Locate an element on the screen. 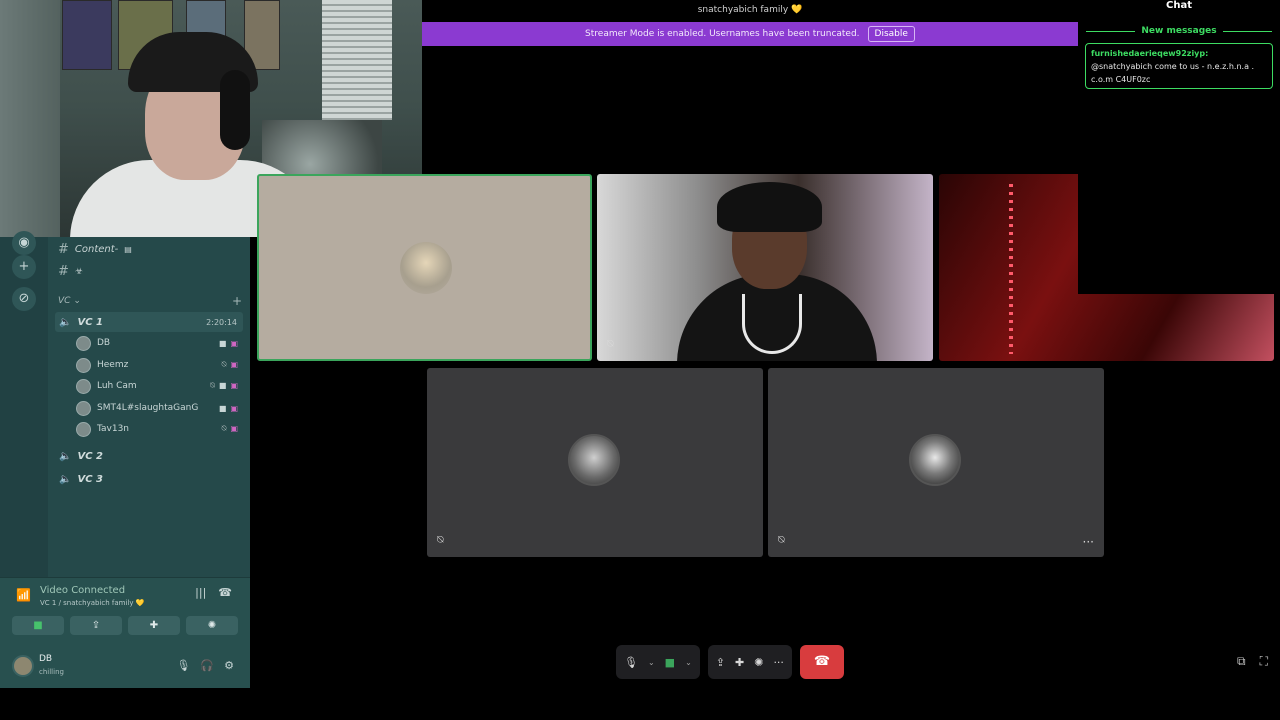  voice-channel-vc2: 🔈 VC 2 is located at coordinates (149, 456).